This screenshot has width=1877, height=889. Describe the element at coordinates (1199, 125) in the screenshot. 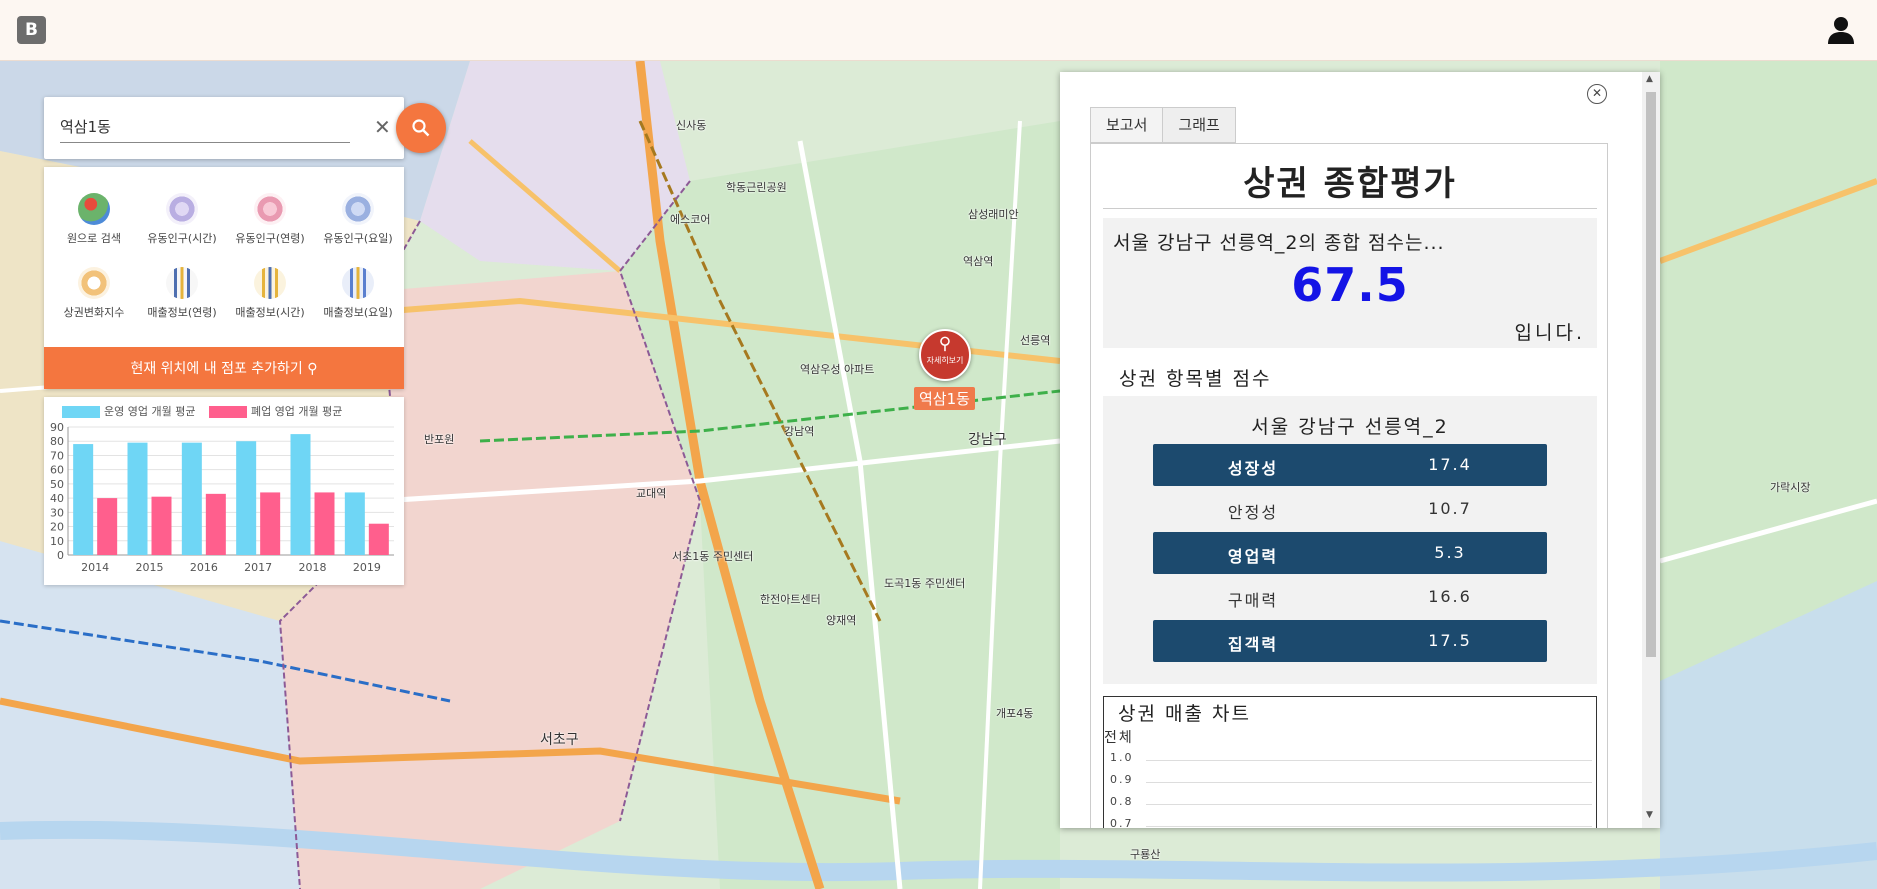

I see `tab-graph: 그래프` at that location.